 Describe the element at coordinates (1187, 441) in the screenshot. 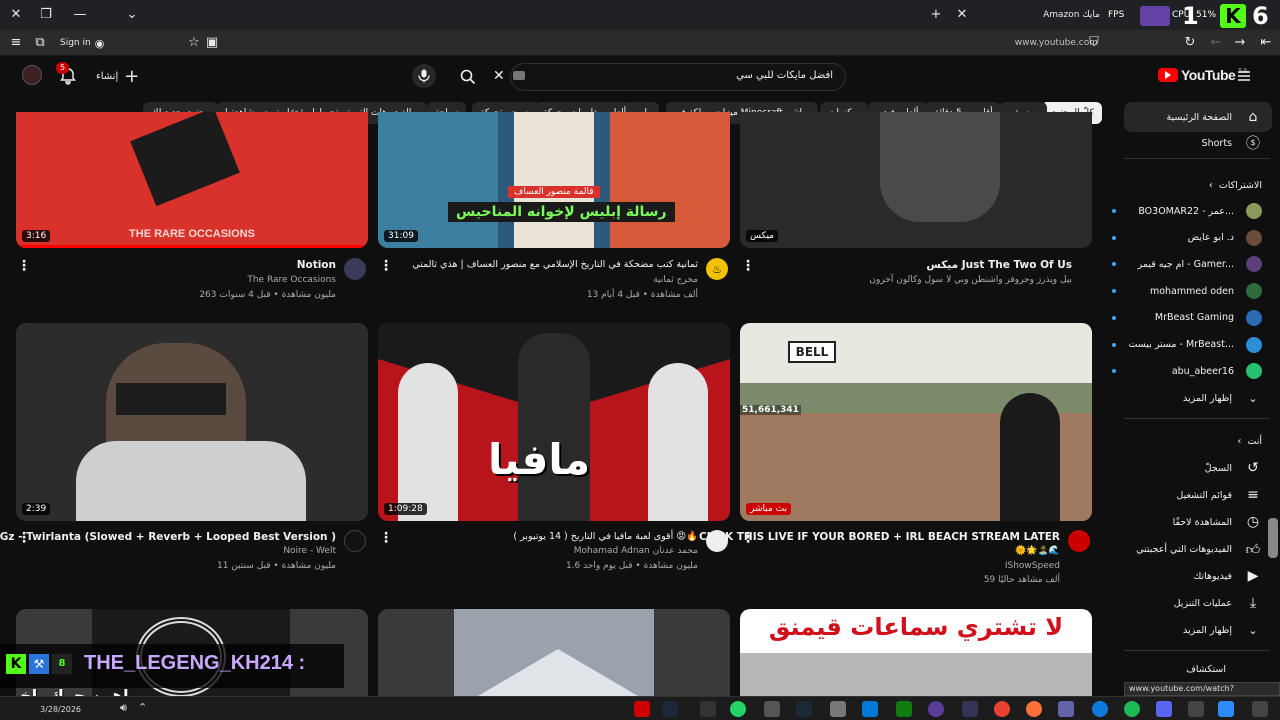

I see `sidebar-you-header: أنت ‹` at that location.